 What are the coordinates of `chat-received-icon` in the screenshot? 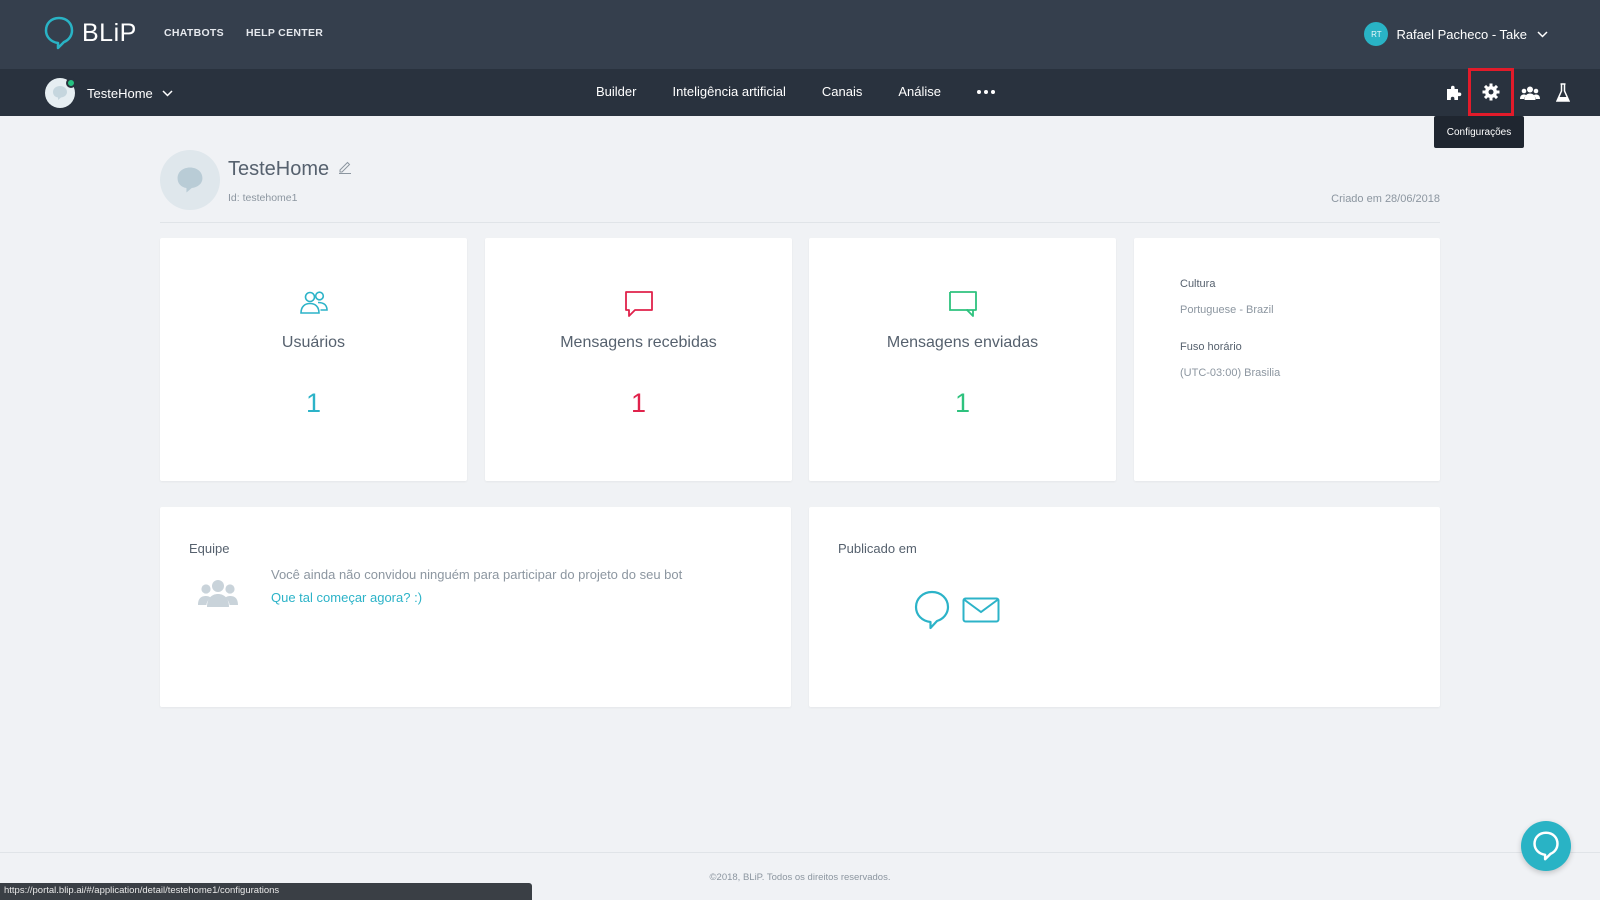 It's located at (638, 304).